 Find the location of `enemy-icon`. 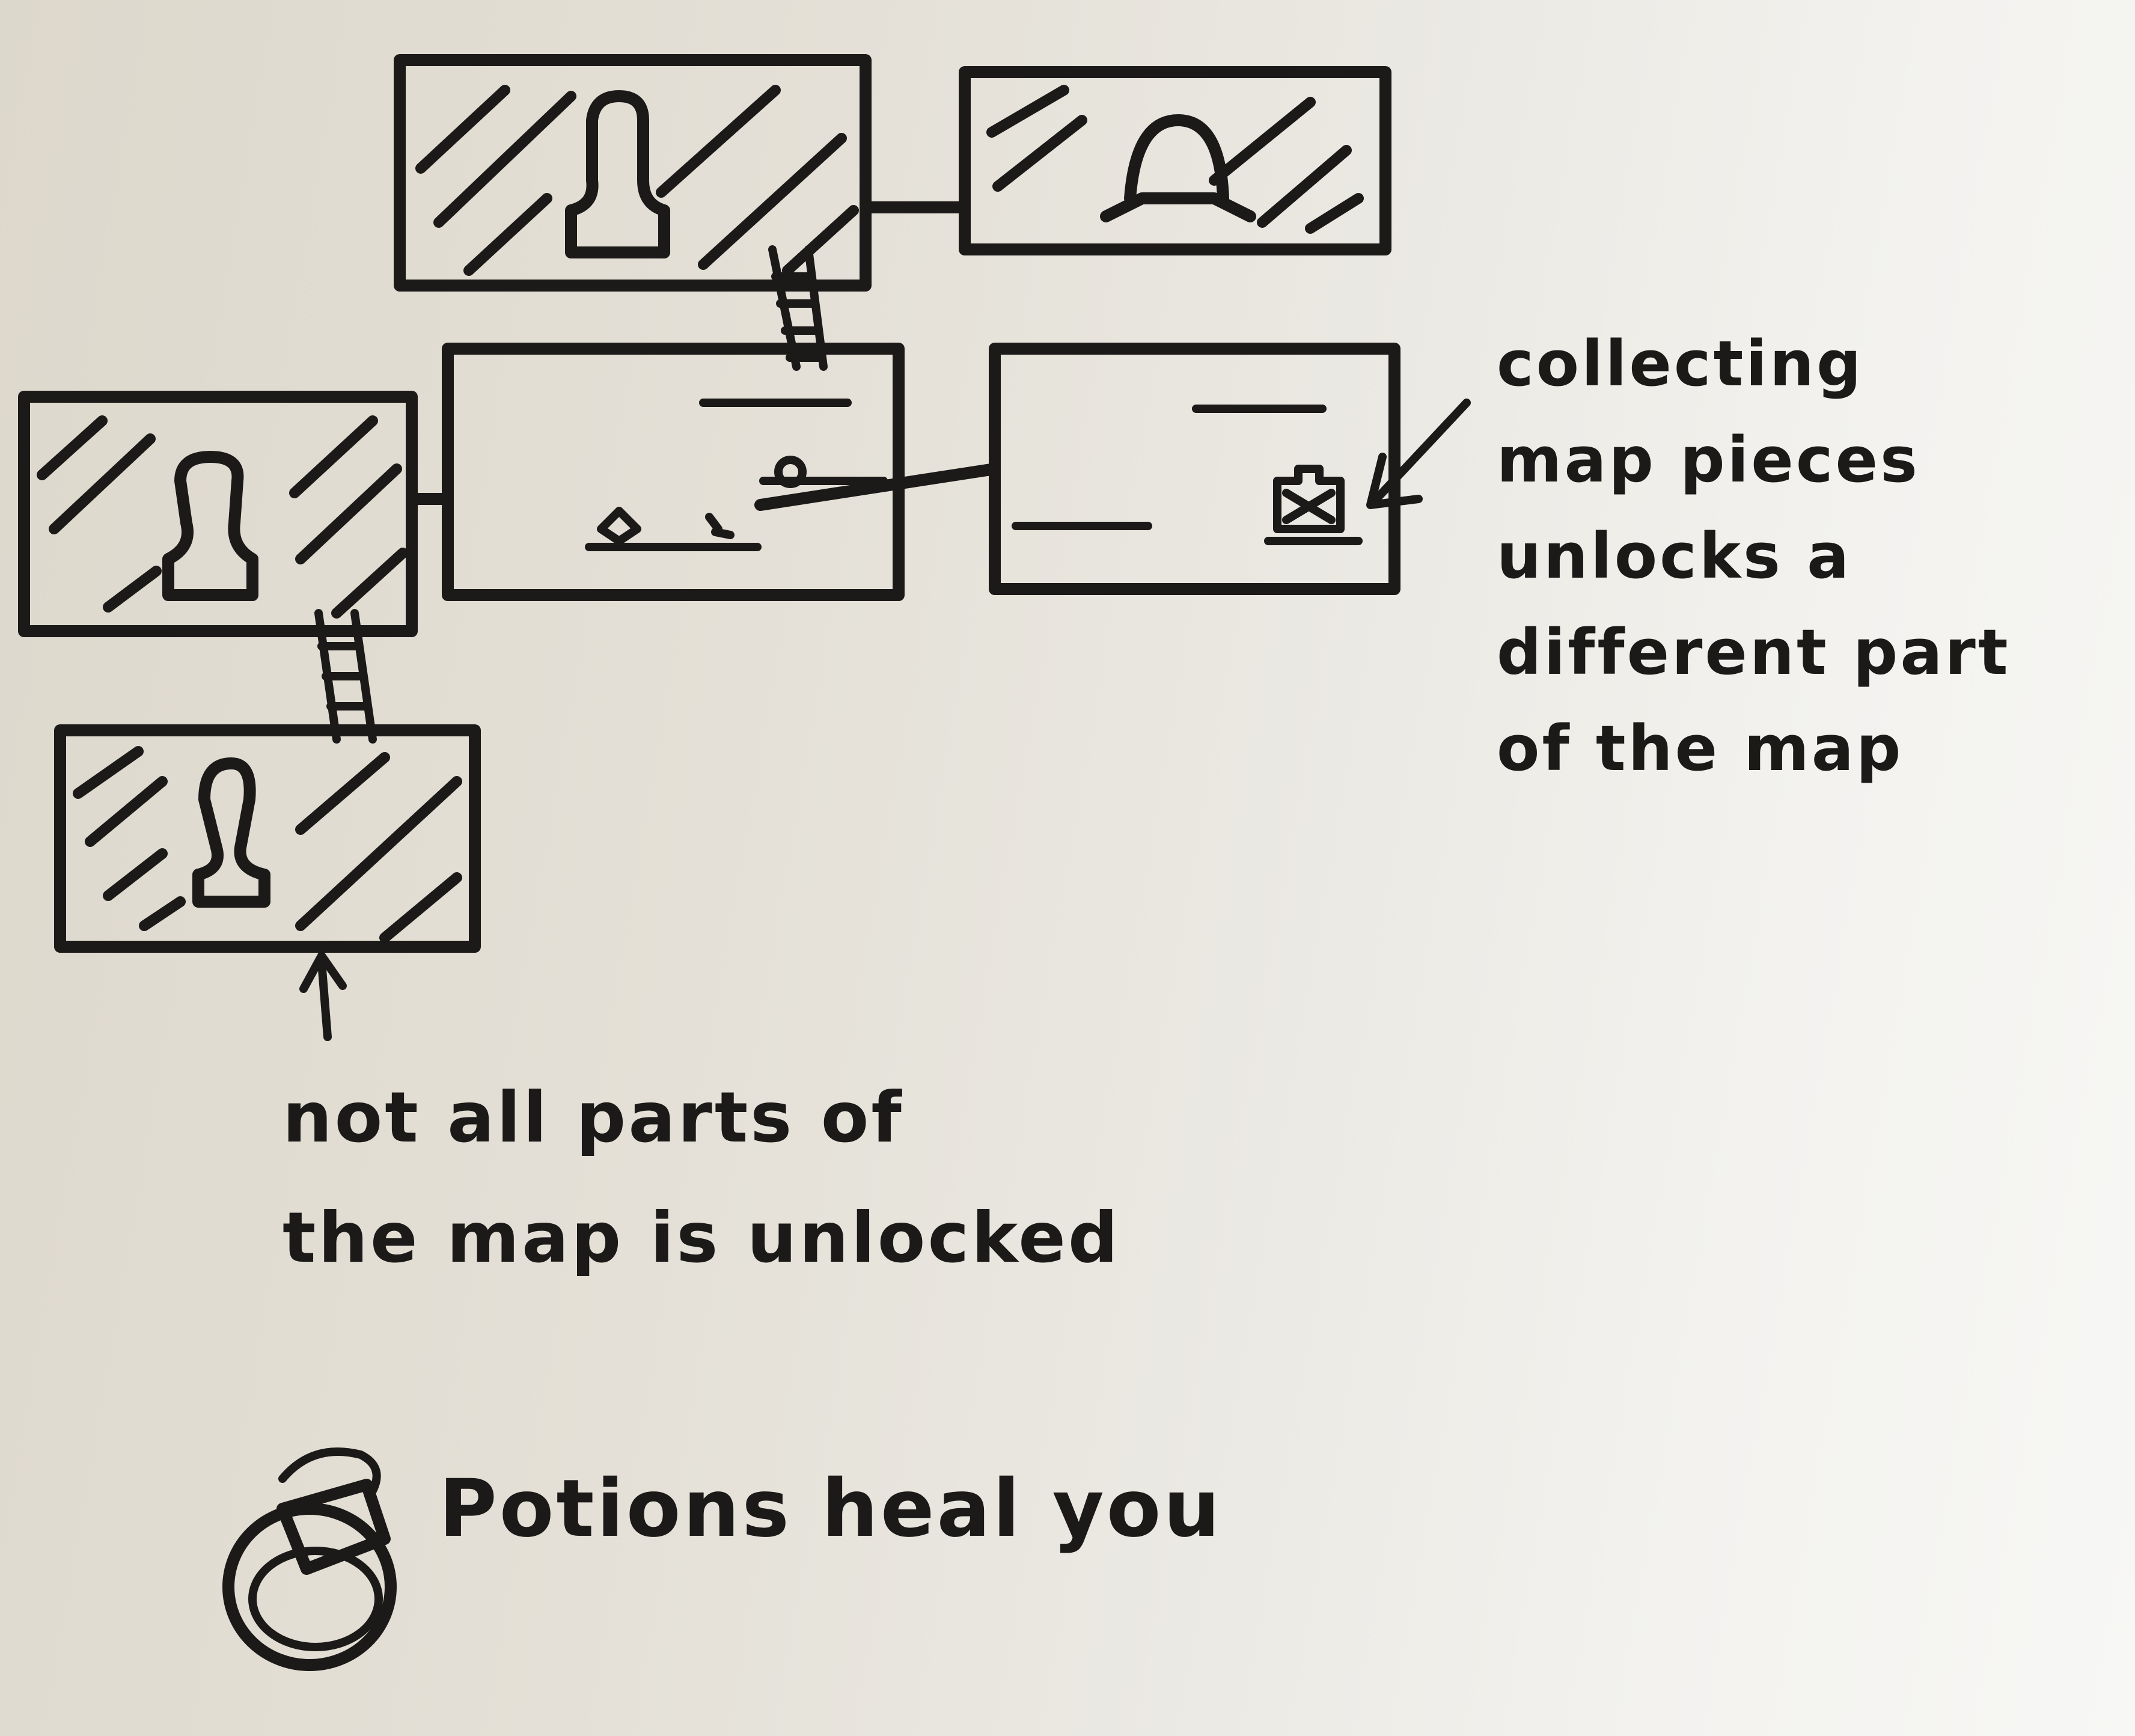

enemy-icon is located at coordinates (720, 526).